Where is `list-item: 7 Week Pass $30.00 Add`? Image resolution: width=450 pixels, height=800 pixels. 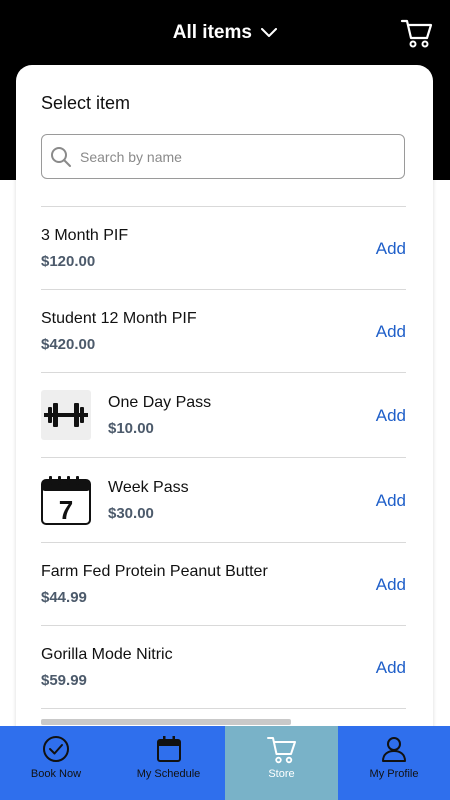
list-item: 7 Week Pass $30.00 Add is located at coordinates (223, 499).